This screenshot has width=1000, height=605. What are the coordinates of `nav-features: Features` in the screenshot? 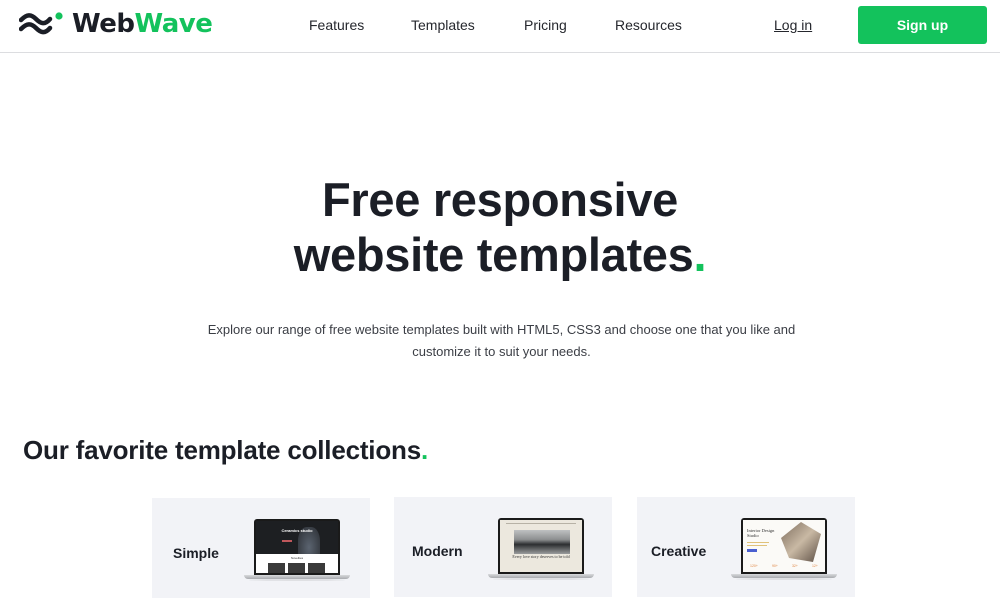 It's located at (336, 25).